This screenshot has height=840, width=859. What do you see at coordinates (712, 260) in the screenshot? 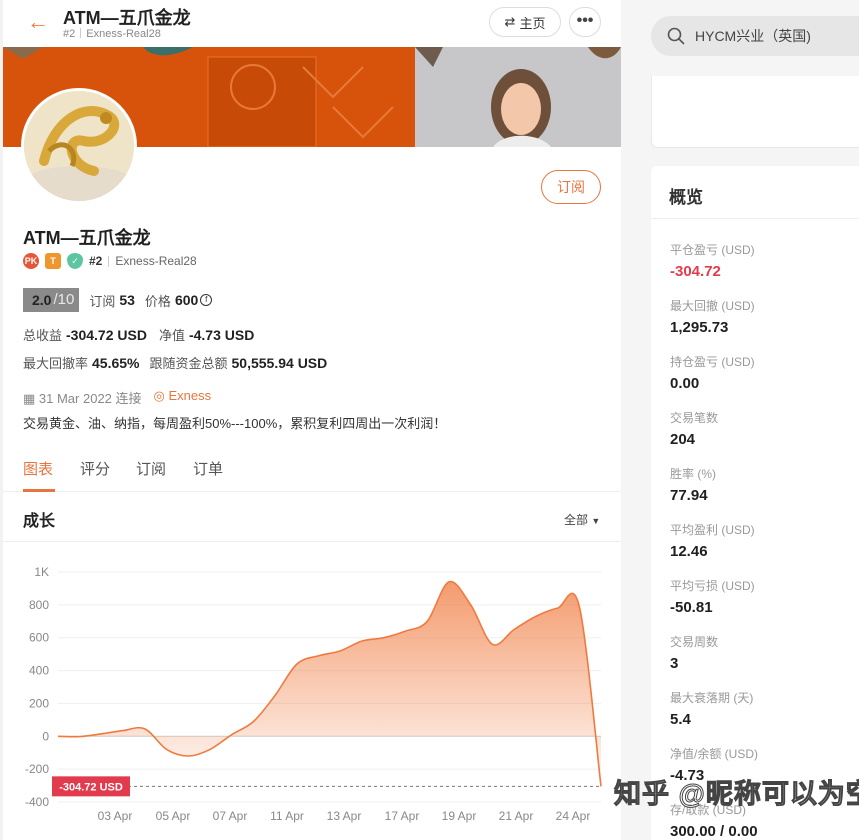
I see `overview-item: 平仓盈亏 (USD) -304.72` at bounding box center [712, 260].